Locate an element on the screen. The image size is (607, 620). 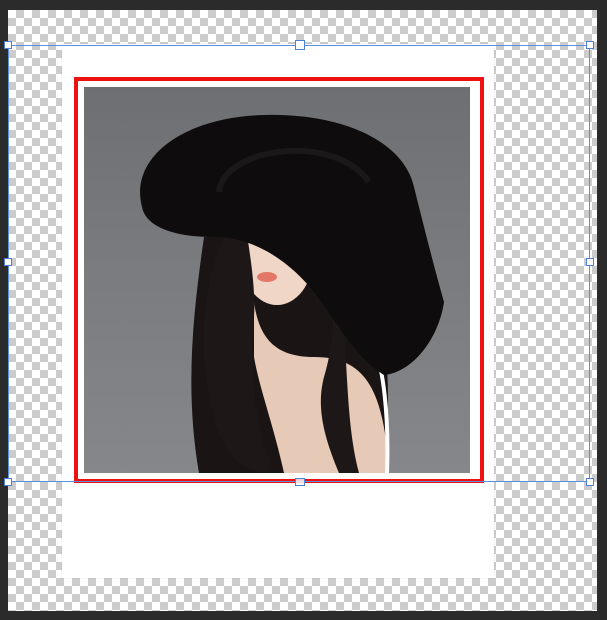
transform-handle-middle-left is located at coordinates (8, 262).